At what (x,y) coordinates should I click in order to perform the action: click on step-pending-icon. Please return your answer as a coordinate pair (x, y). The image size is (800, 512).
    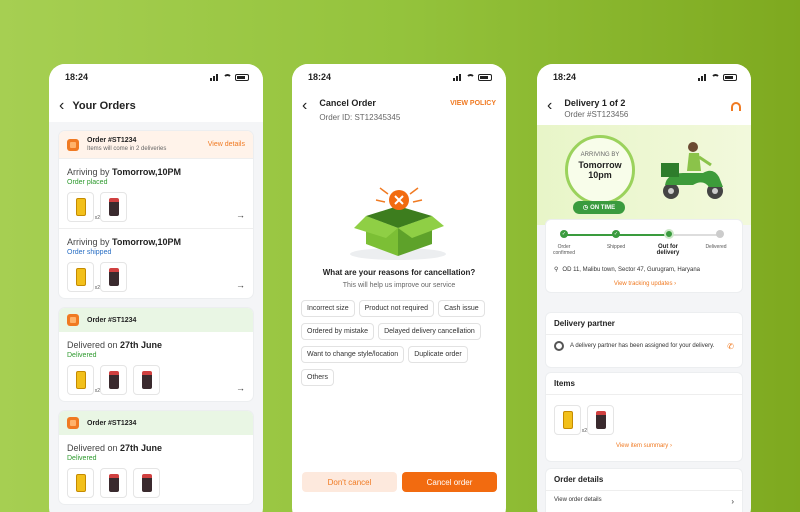
    Looking at the image, I should click on (720, 234).